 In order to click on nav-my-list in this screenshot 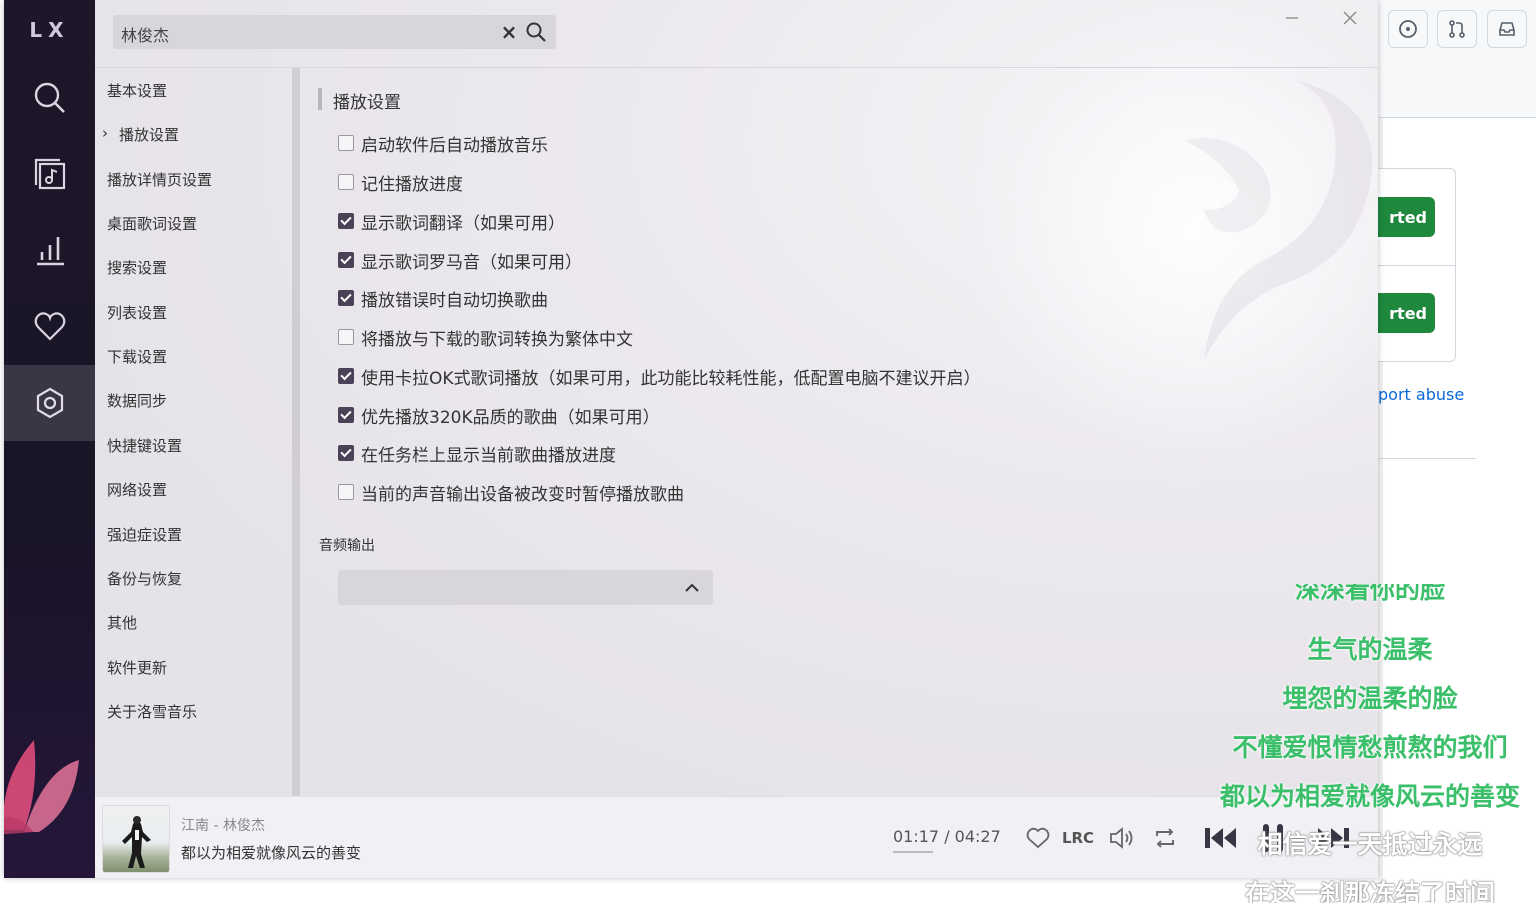, I will do `click(49, 326)`.